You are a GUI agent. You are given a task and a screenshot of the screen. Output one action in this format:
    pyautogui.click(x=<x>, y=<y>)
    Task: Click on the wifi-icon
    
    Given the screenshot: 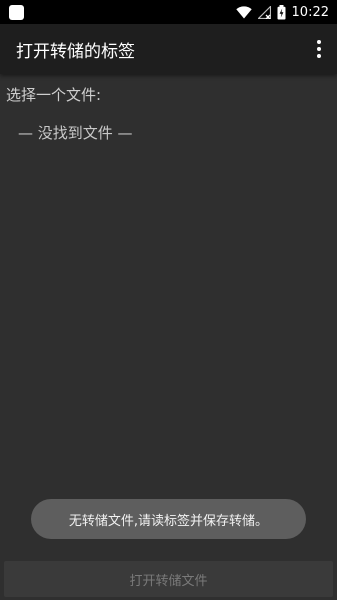 What is the action you would take?
    pyautogui.click(x=243, y=11)
    